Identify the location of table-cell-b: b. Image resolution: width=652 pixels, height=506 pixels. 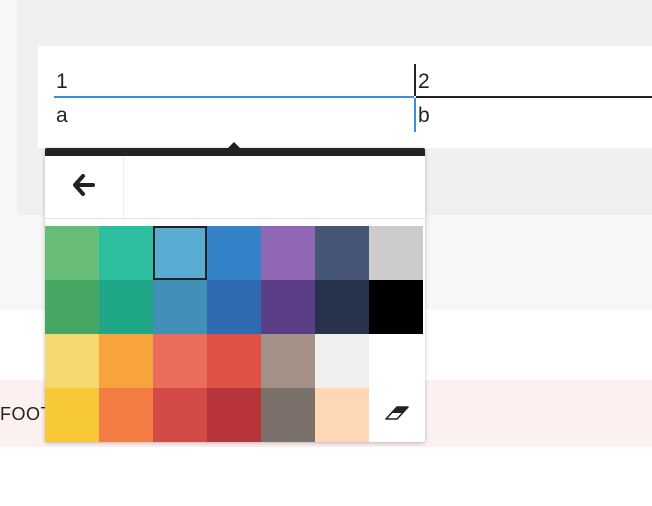
(424, 116).